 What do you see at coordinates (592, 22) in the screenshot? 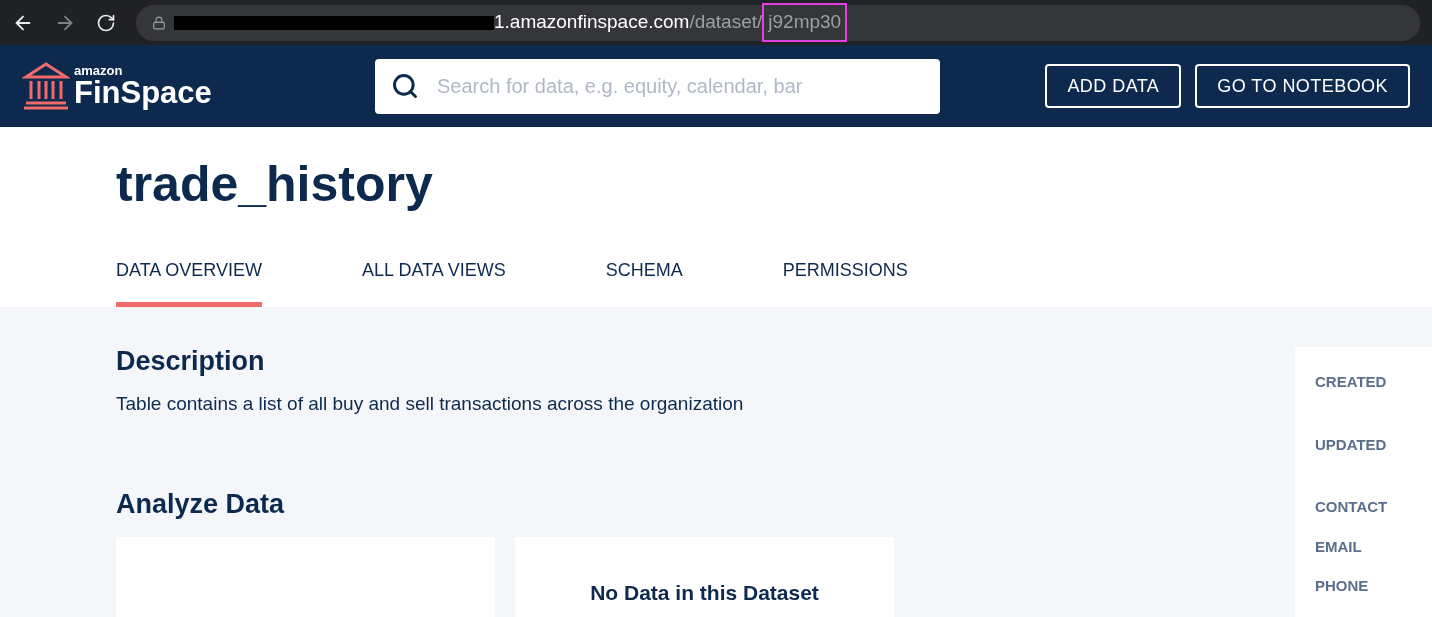
I see `url-host: 1.amazonfinspace.com` at bounding box center [592, 22].